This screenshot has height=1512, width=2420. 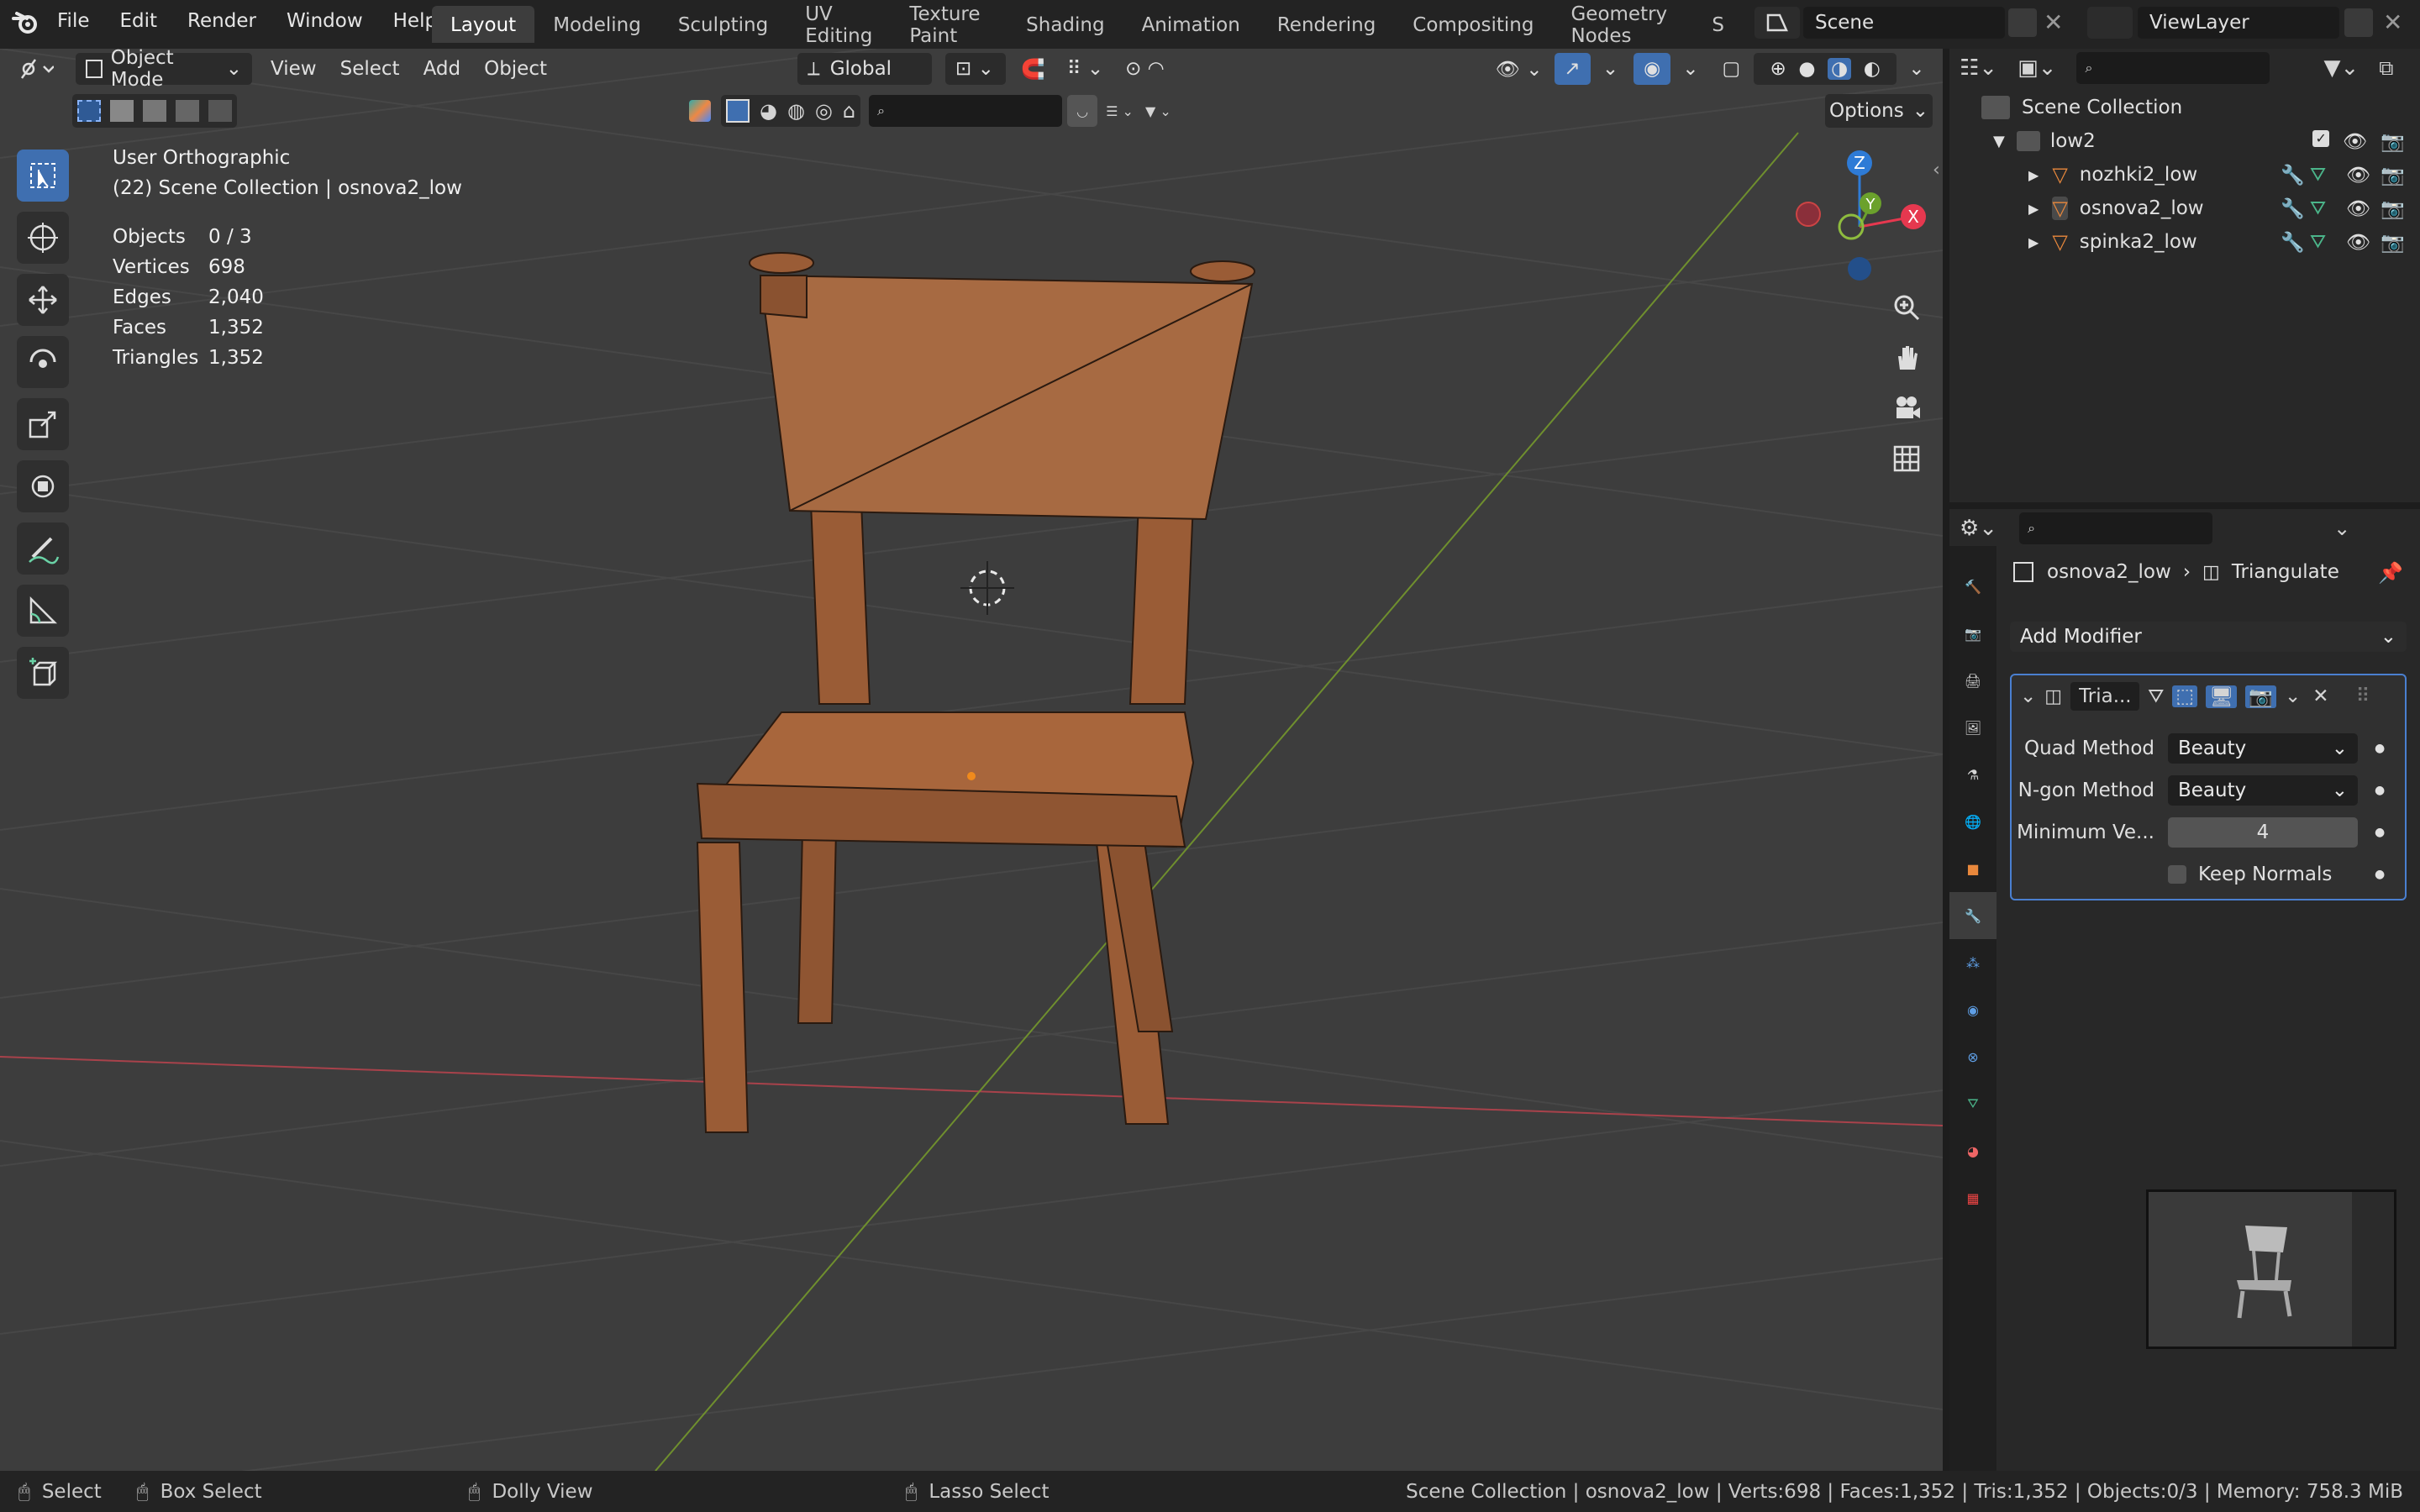 I want to click on world-tab-icon: 🌐, so click(x=1973, y=821).